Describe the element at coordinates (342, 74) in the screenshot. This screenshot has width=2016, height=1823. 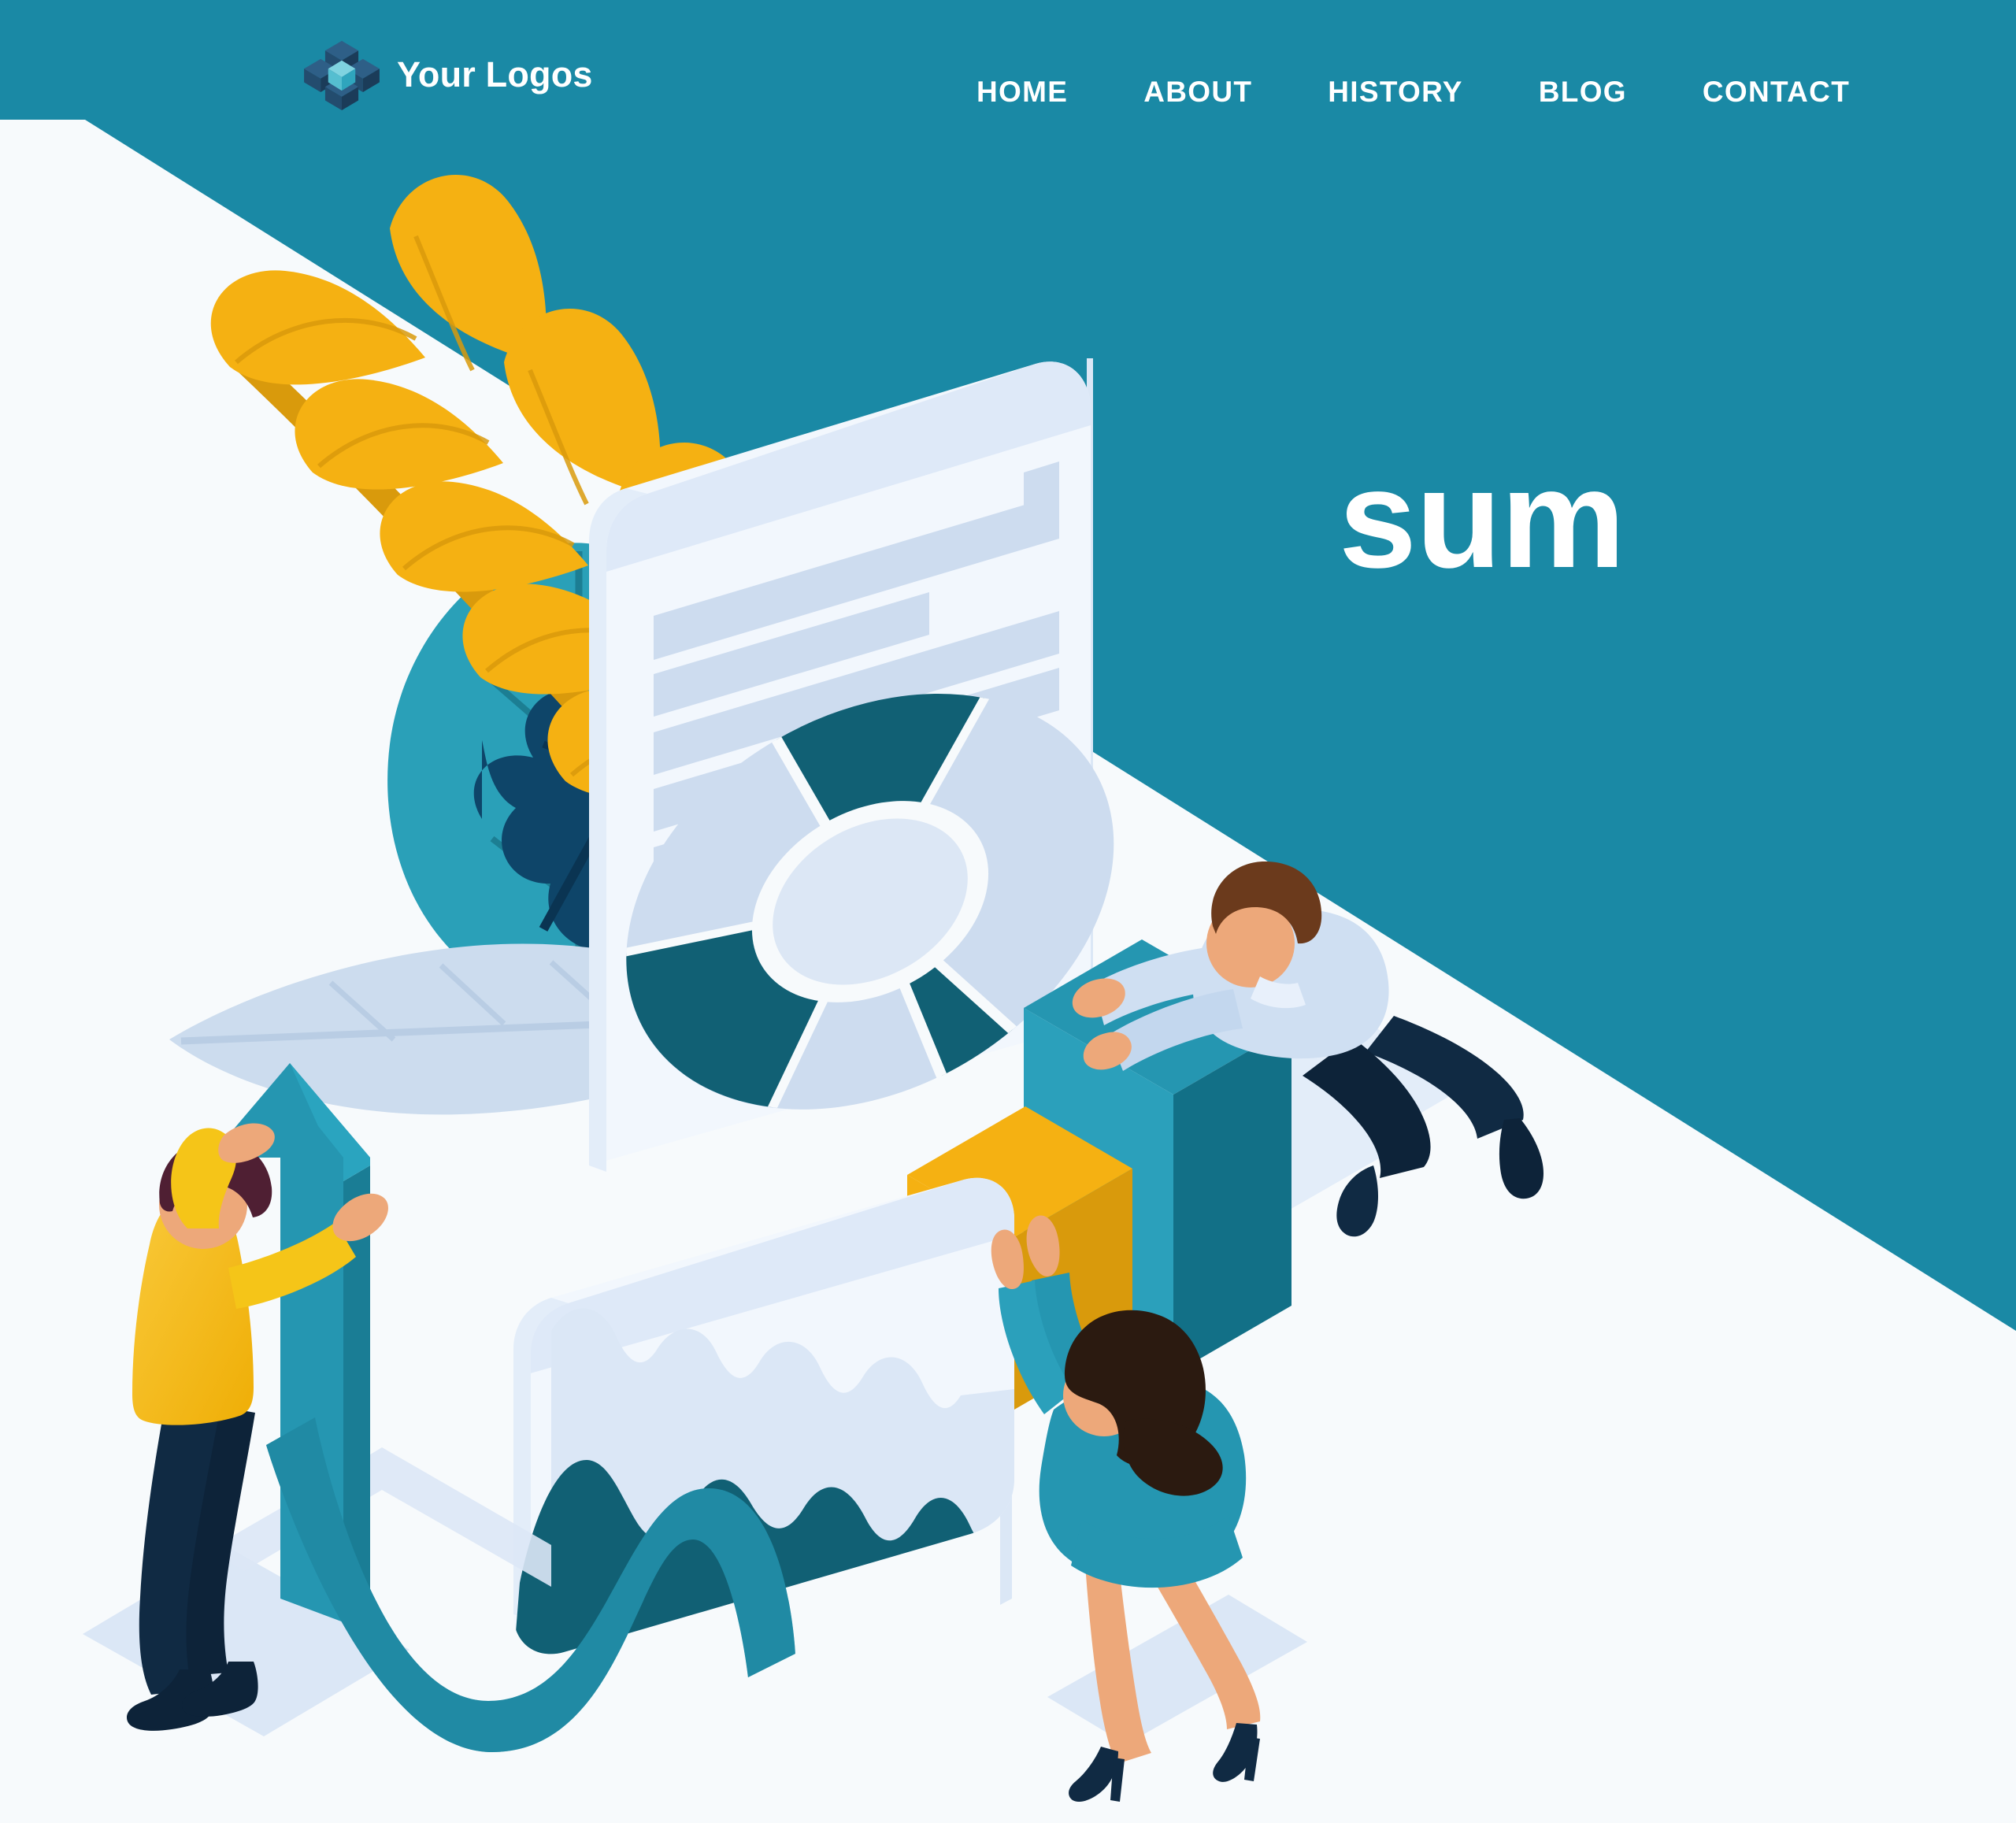
I see `isometric-cube-logo-icon` at that location.